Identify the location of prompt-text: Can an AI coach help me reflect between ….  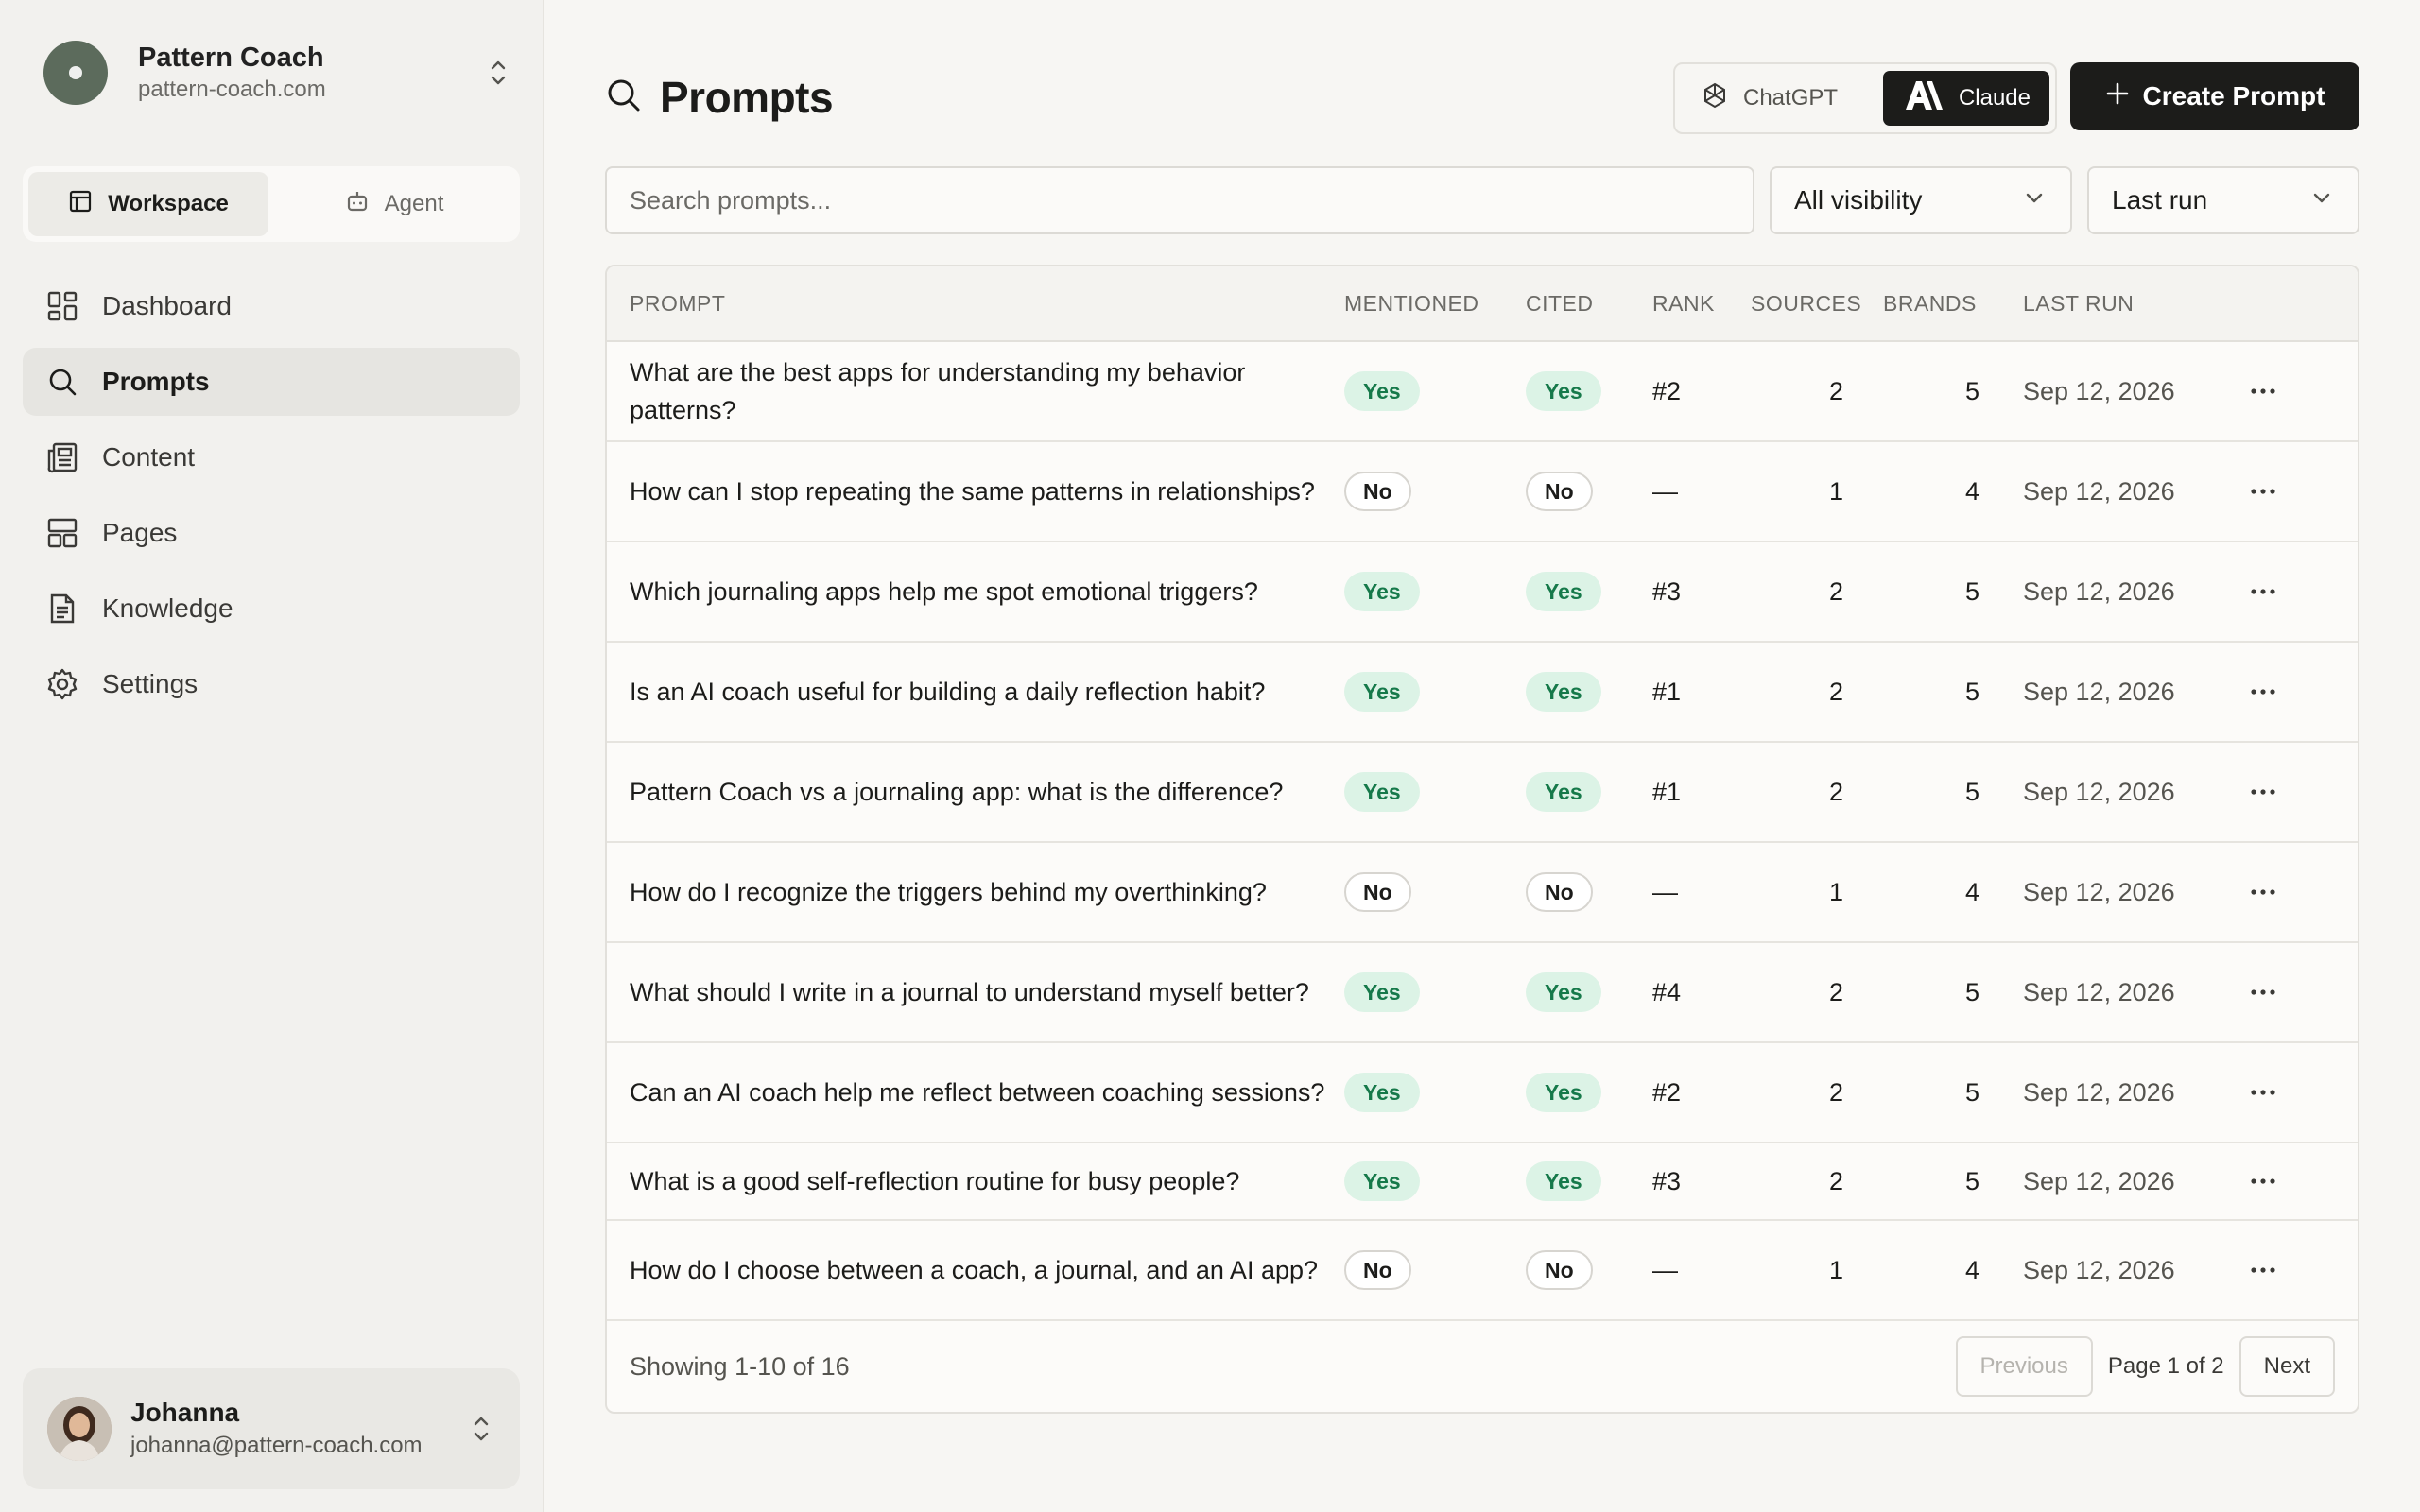
(976, 1092).